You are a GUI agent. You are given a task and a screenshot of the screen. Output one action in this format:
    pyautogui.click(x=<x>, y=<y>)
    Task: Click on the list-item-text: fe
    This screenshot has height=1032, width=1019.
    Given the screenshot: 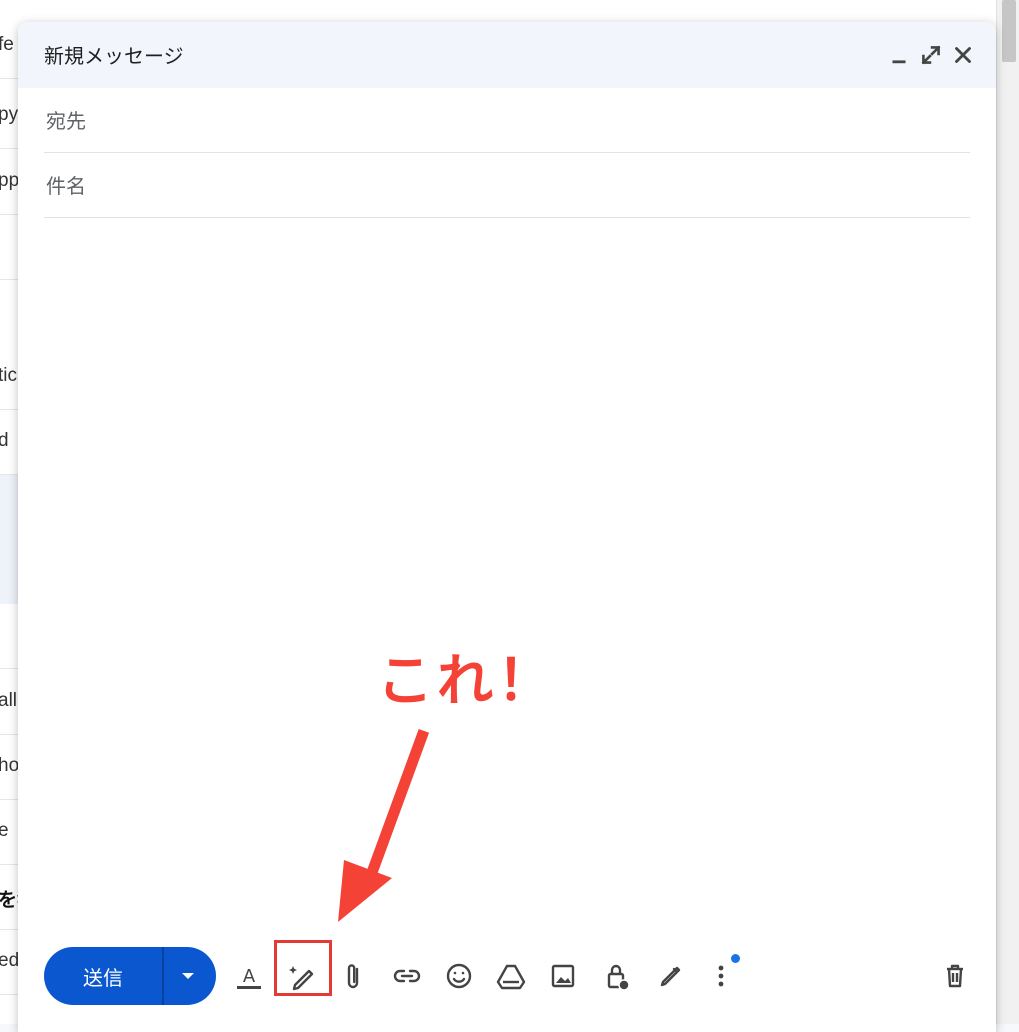 What is the action you would take?
    pyautogui.click(x=7, y=44)
    